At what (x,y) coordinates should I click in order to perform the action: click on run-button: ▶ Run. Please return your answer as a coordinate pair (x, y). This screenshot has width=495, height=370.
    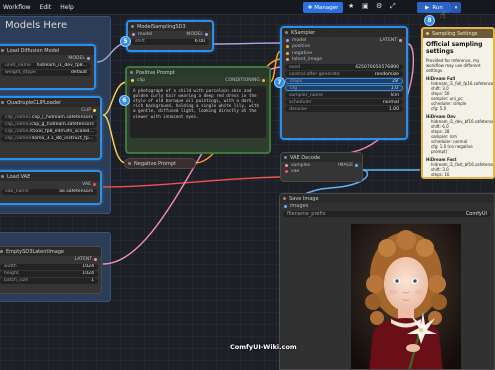
    Looking at the image, I should click on (434, 7).